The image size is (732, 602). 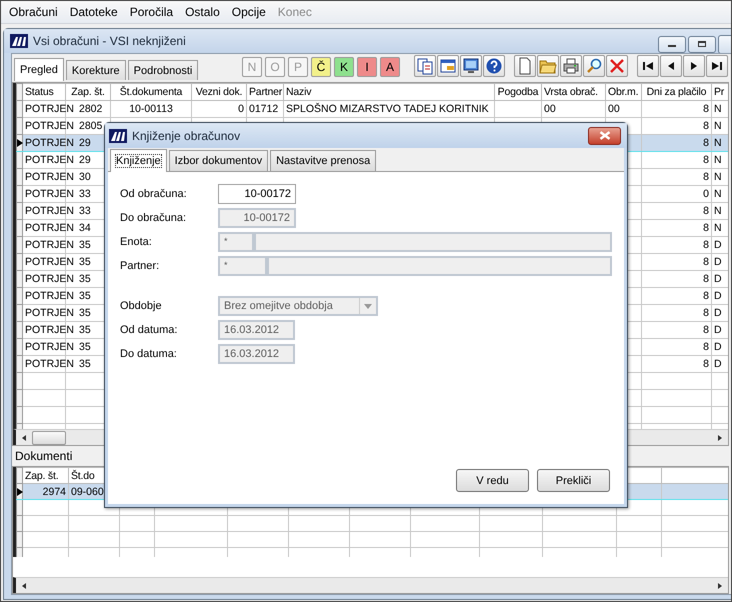 What do you see at coordinates (33, 12) in the screenshot?
I see `menu-item: Obračuni` at bounding box center [33, 12].